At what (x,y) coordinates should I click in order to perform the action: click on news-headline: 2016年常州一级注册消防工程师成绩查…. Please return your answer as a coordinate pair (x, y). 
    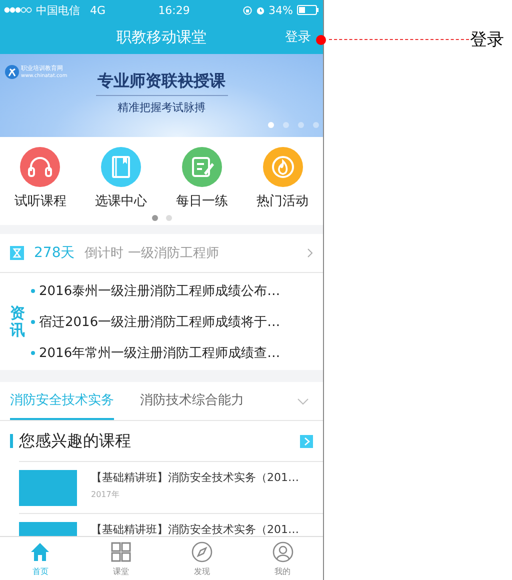
    Looking at the image, I should click on (159, 353).